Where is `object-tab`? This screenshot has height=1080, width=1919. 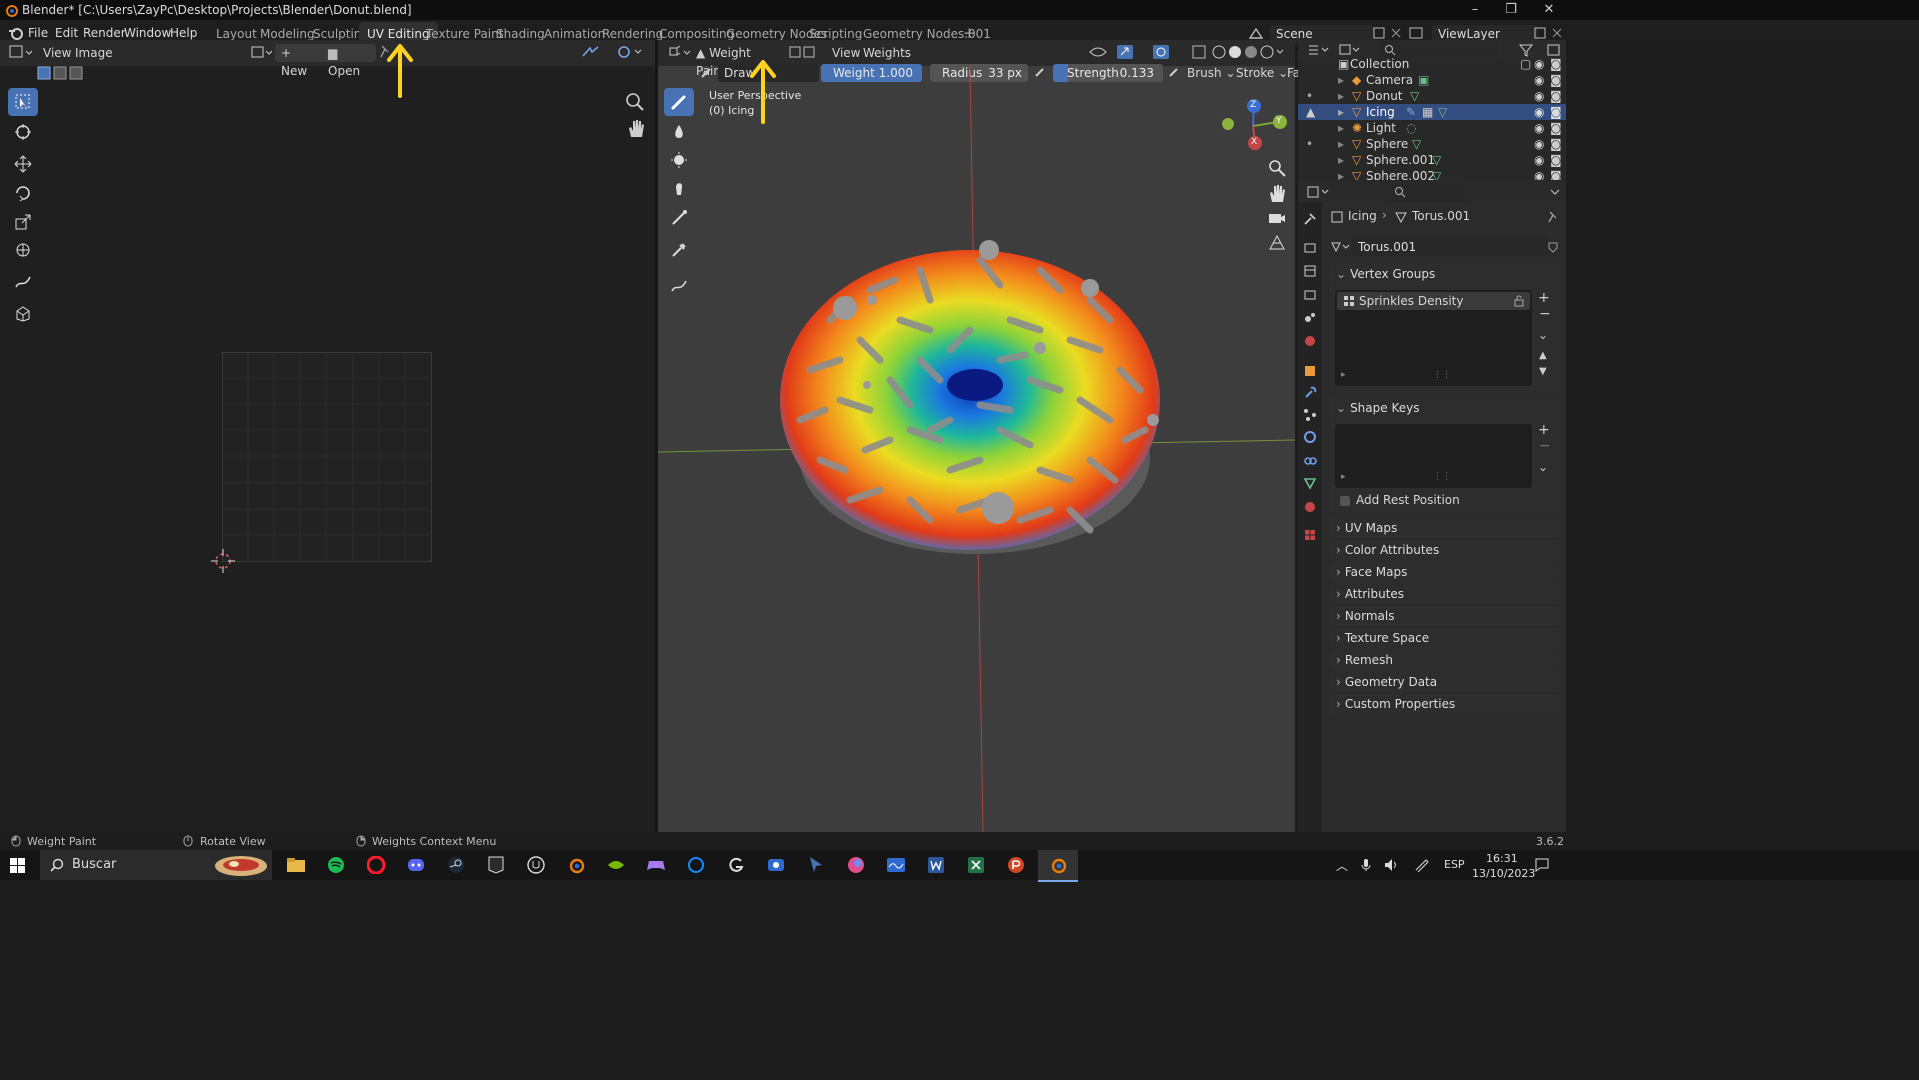
object-tab is located at coordinates (1310, 371).